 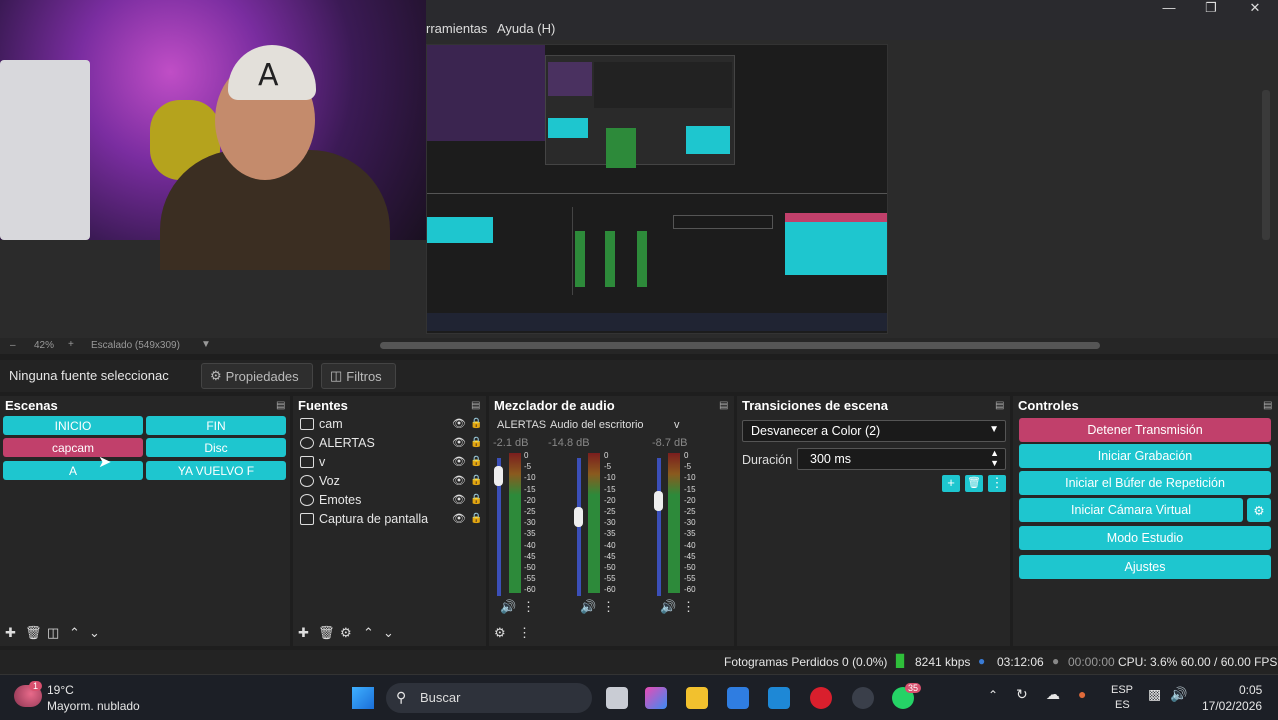 What do you see at coordinates (994, 458) in the screenshot?
I see `spinner-icon: ▲ ▼` at bounding box center [994, 458].